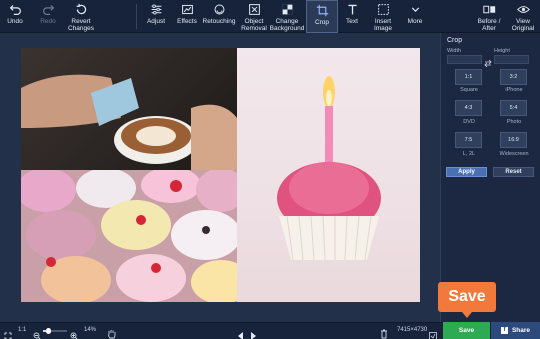 This screenshot has width=540, height=339. What do you see at coordinates (241, 333) in the screenshot?
I see `previous-image-icon` at bounding box center [241, 333].